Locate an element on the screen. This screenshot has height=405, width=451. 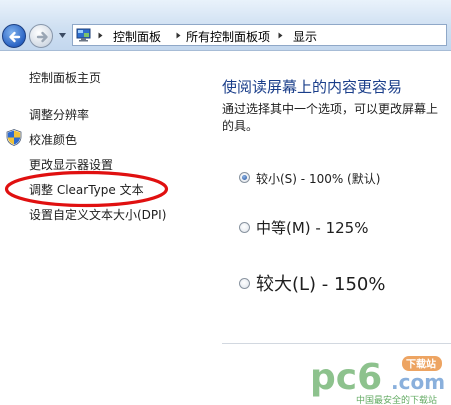
recent-pages-dropdown is located at coordinates (62, 35).